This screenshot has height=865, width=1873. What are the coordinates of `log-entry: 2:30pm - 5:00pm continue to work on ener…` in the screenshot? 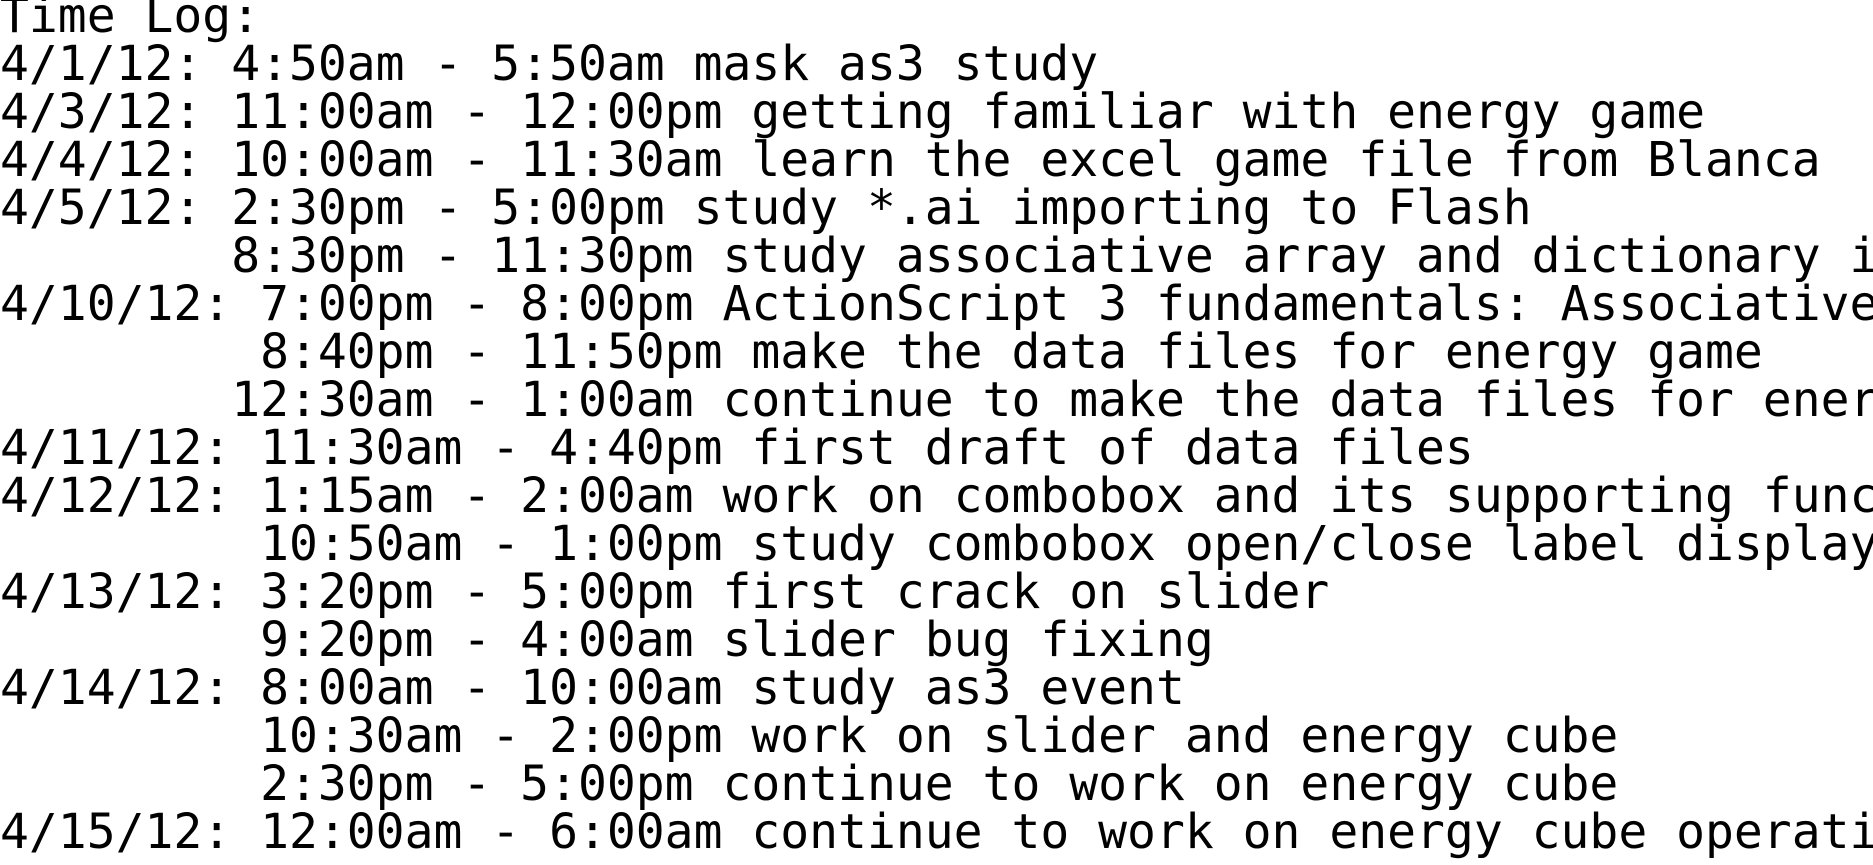 It's located at (809, 784).